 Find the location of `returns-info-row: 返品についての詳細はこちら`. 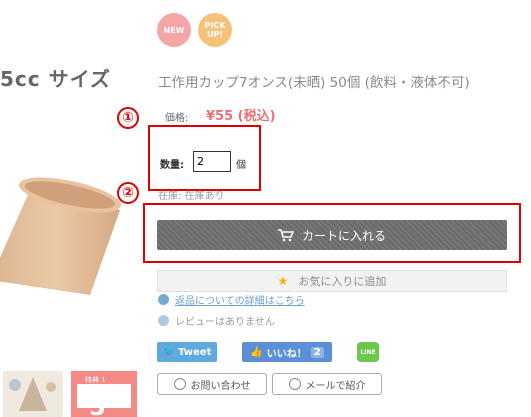

returns-info-row: 返品についての詳細はこちら is located at coordinates (231, 299).